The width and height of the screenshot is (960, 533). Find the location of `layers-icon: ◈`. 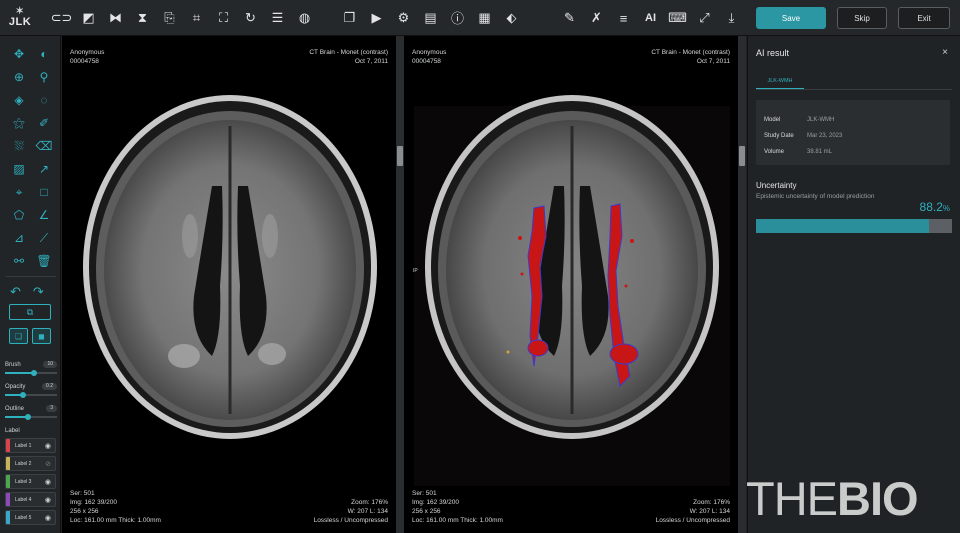

layers-icon: ◈ is located at coordinates (19, 100).